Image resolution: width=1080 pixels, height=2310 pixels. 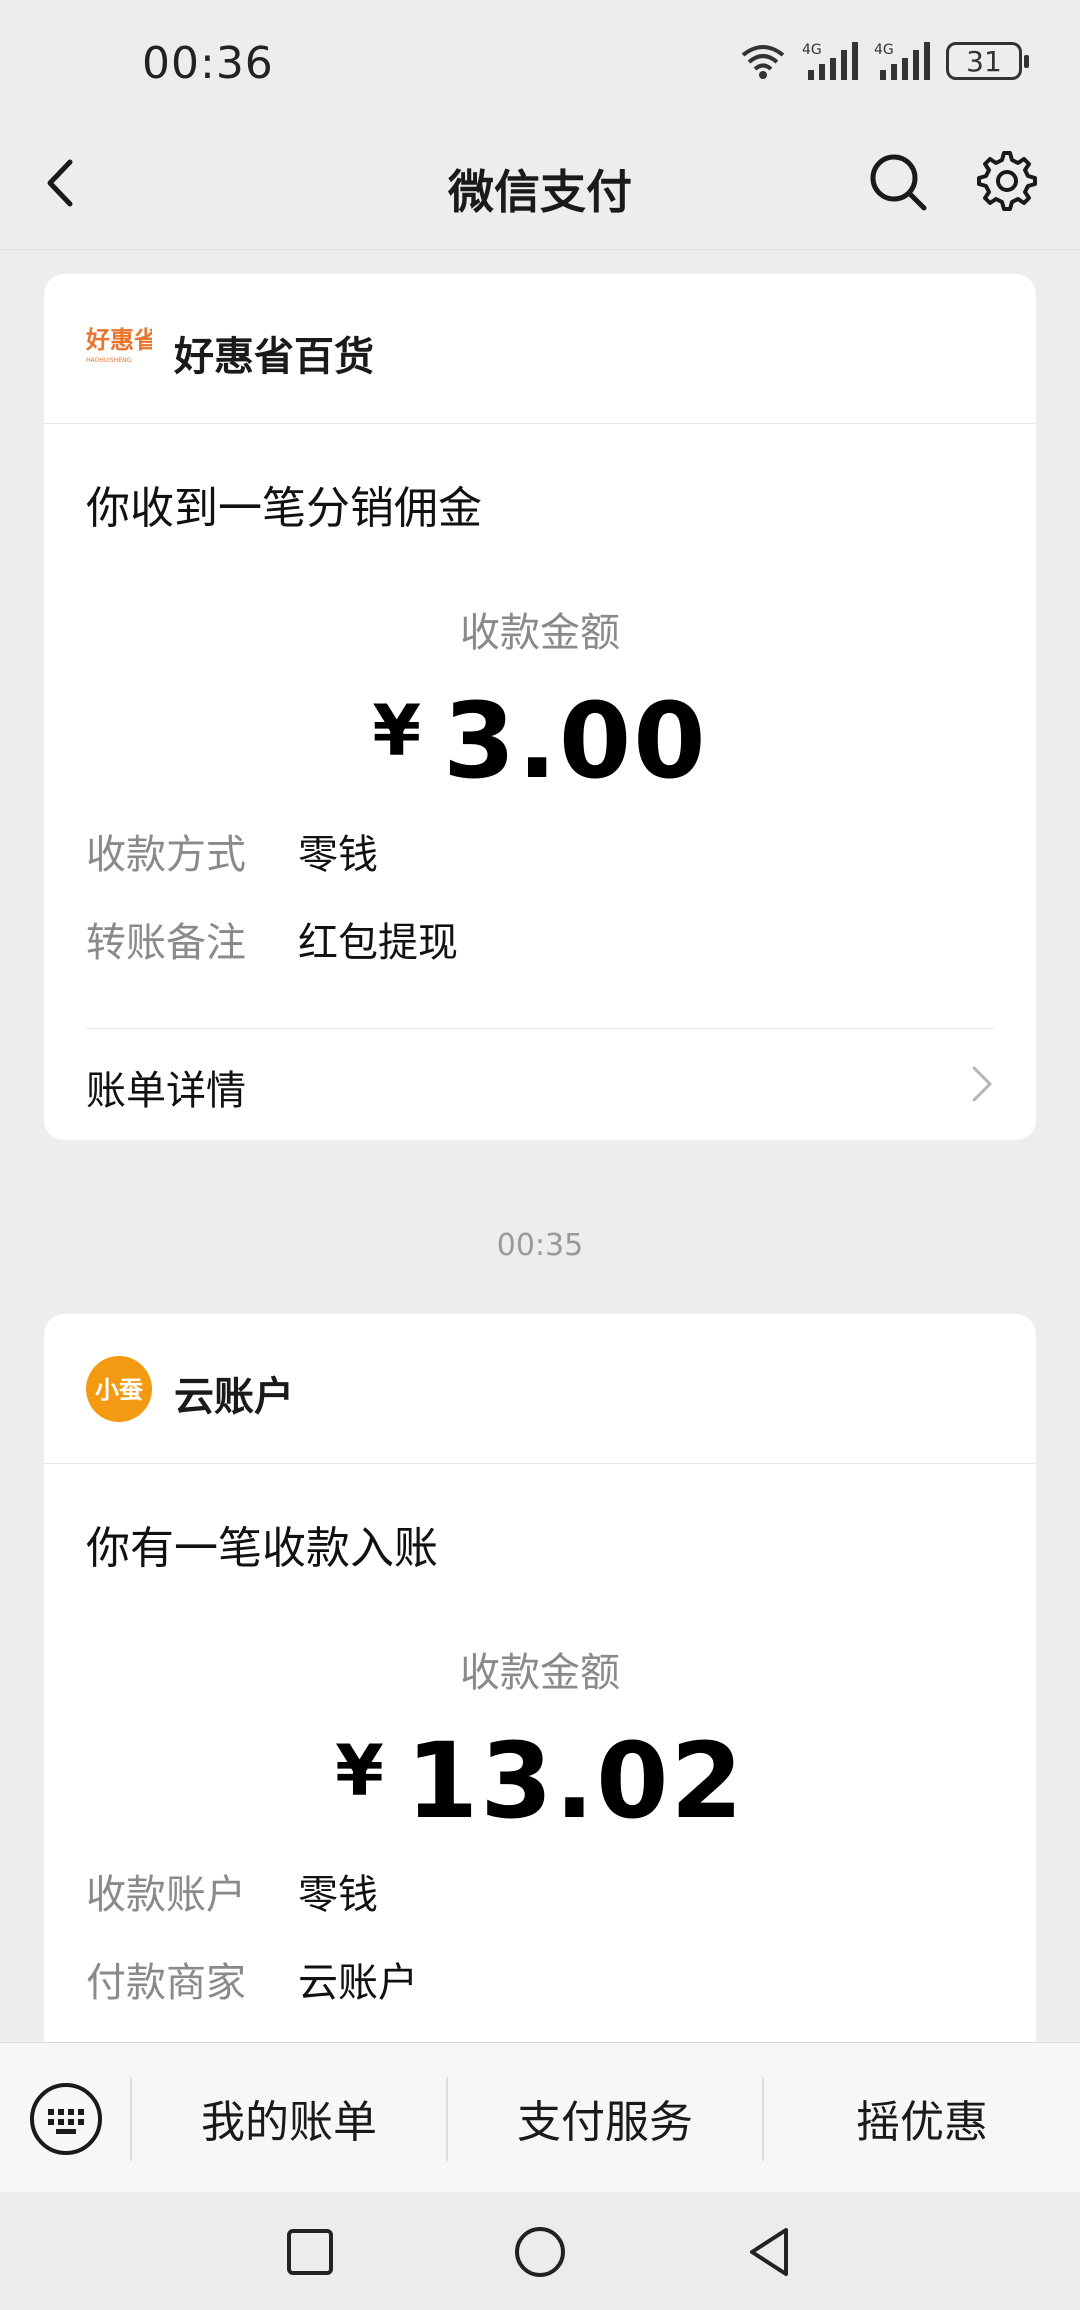 What do you see at coordinates (763, 62) in the screenshot?
I see `wifi-icon` at bounding box center [763, 62].